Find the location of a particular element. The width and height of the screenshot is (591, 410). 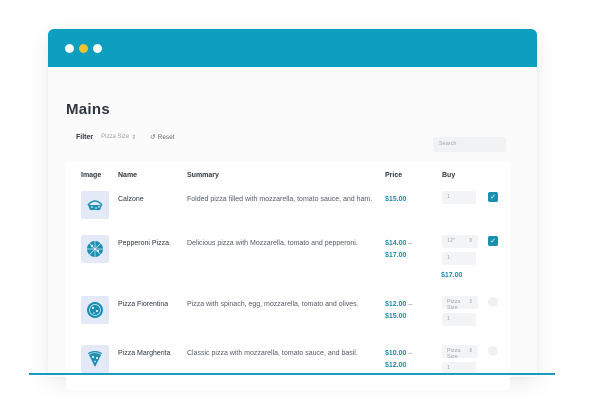

price-low: $10.00 is located at coordinates (396, 353).